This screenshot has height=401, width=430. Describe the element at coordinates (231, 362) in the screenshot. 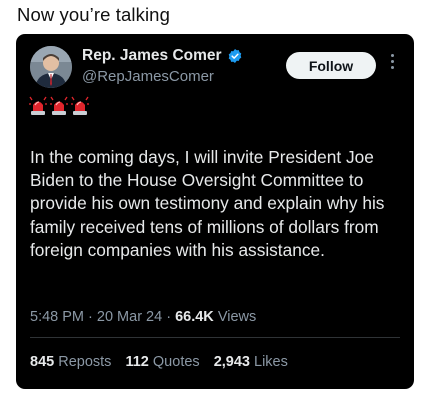

I see `likes-count: 2,943` at that location.